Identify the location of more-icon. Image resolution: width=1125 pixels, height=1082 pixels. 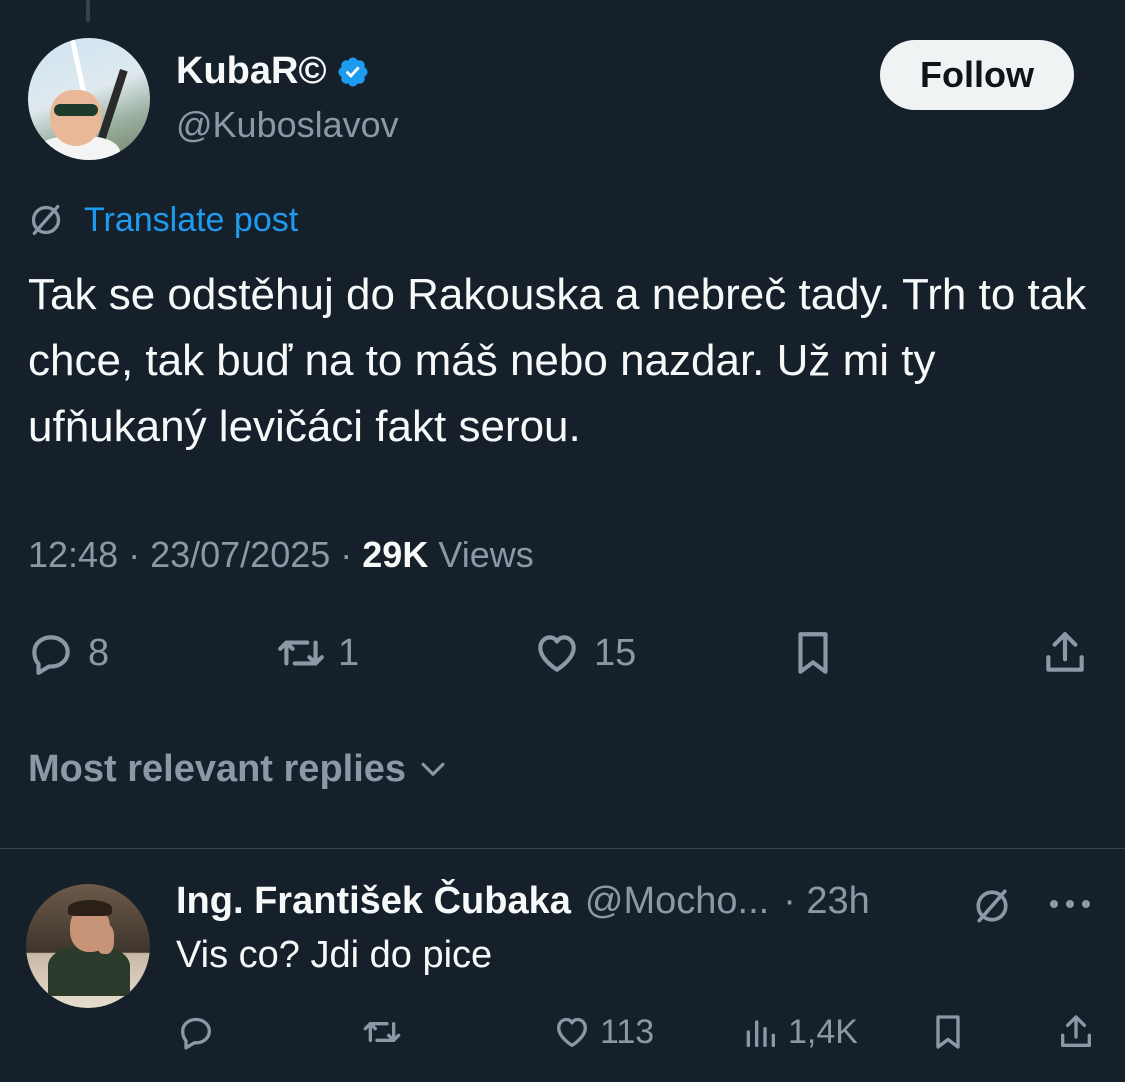
(1070, 904).